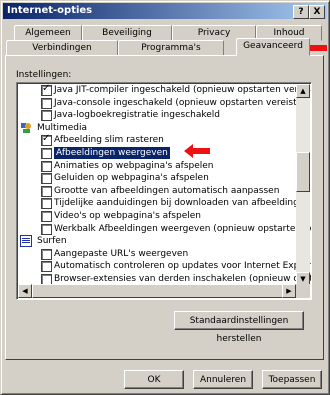 This screenshot has height=395, width=330. I want to click on scroll-corner, so click(303, 291).